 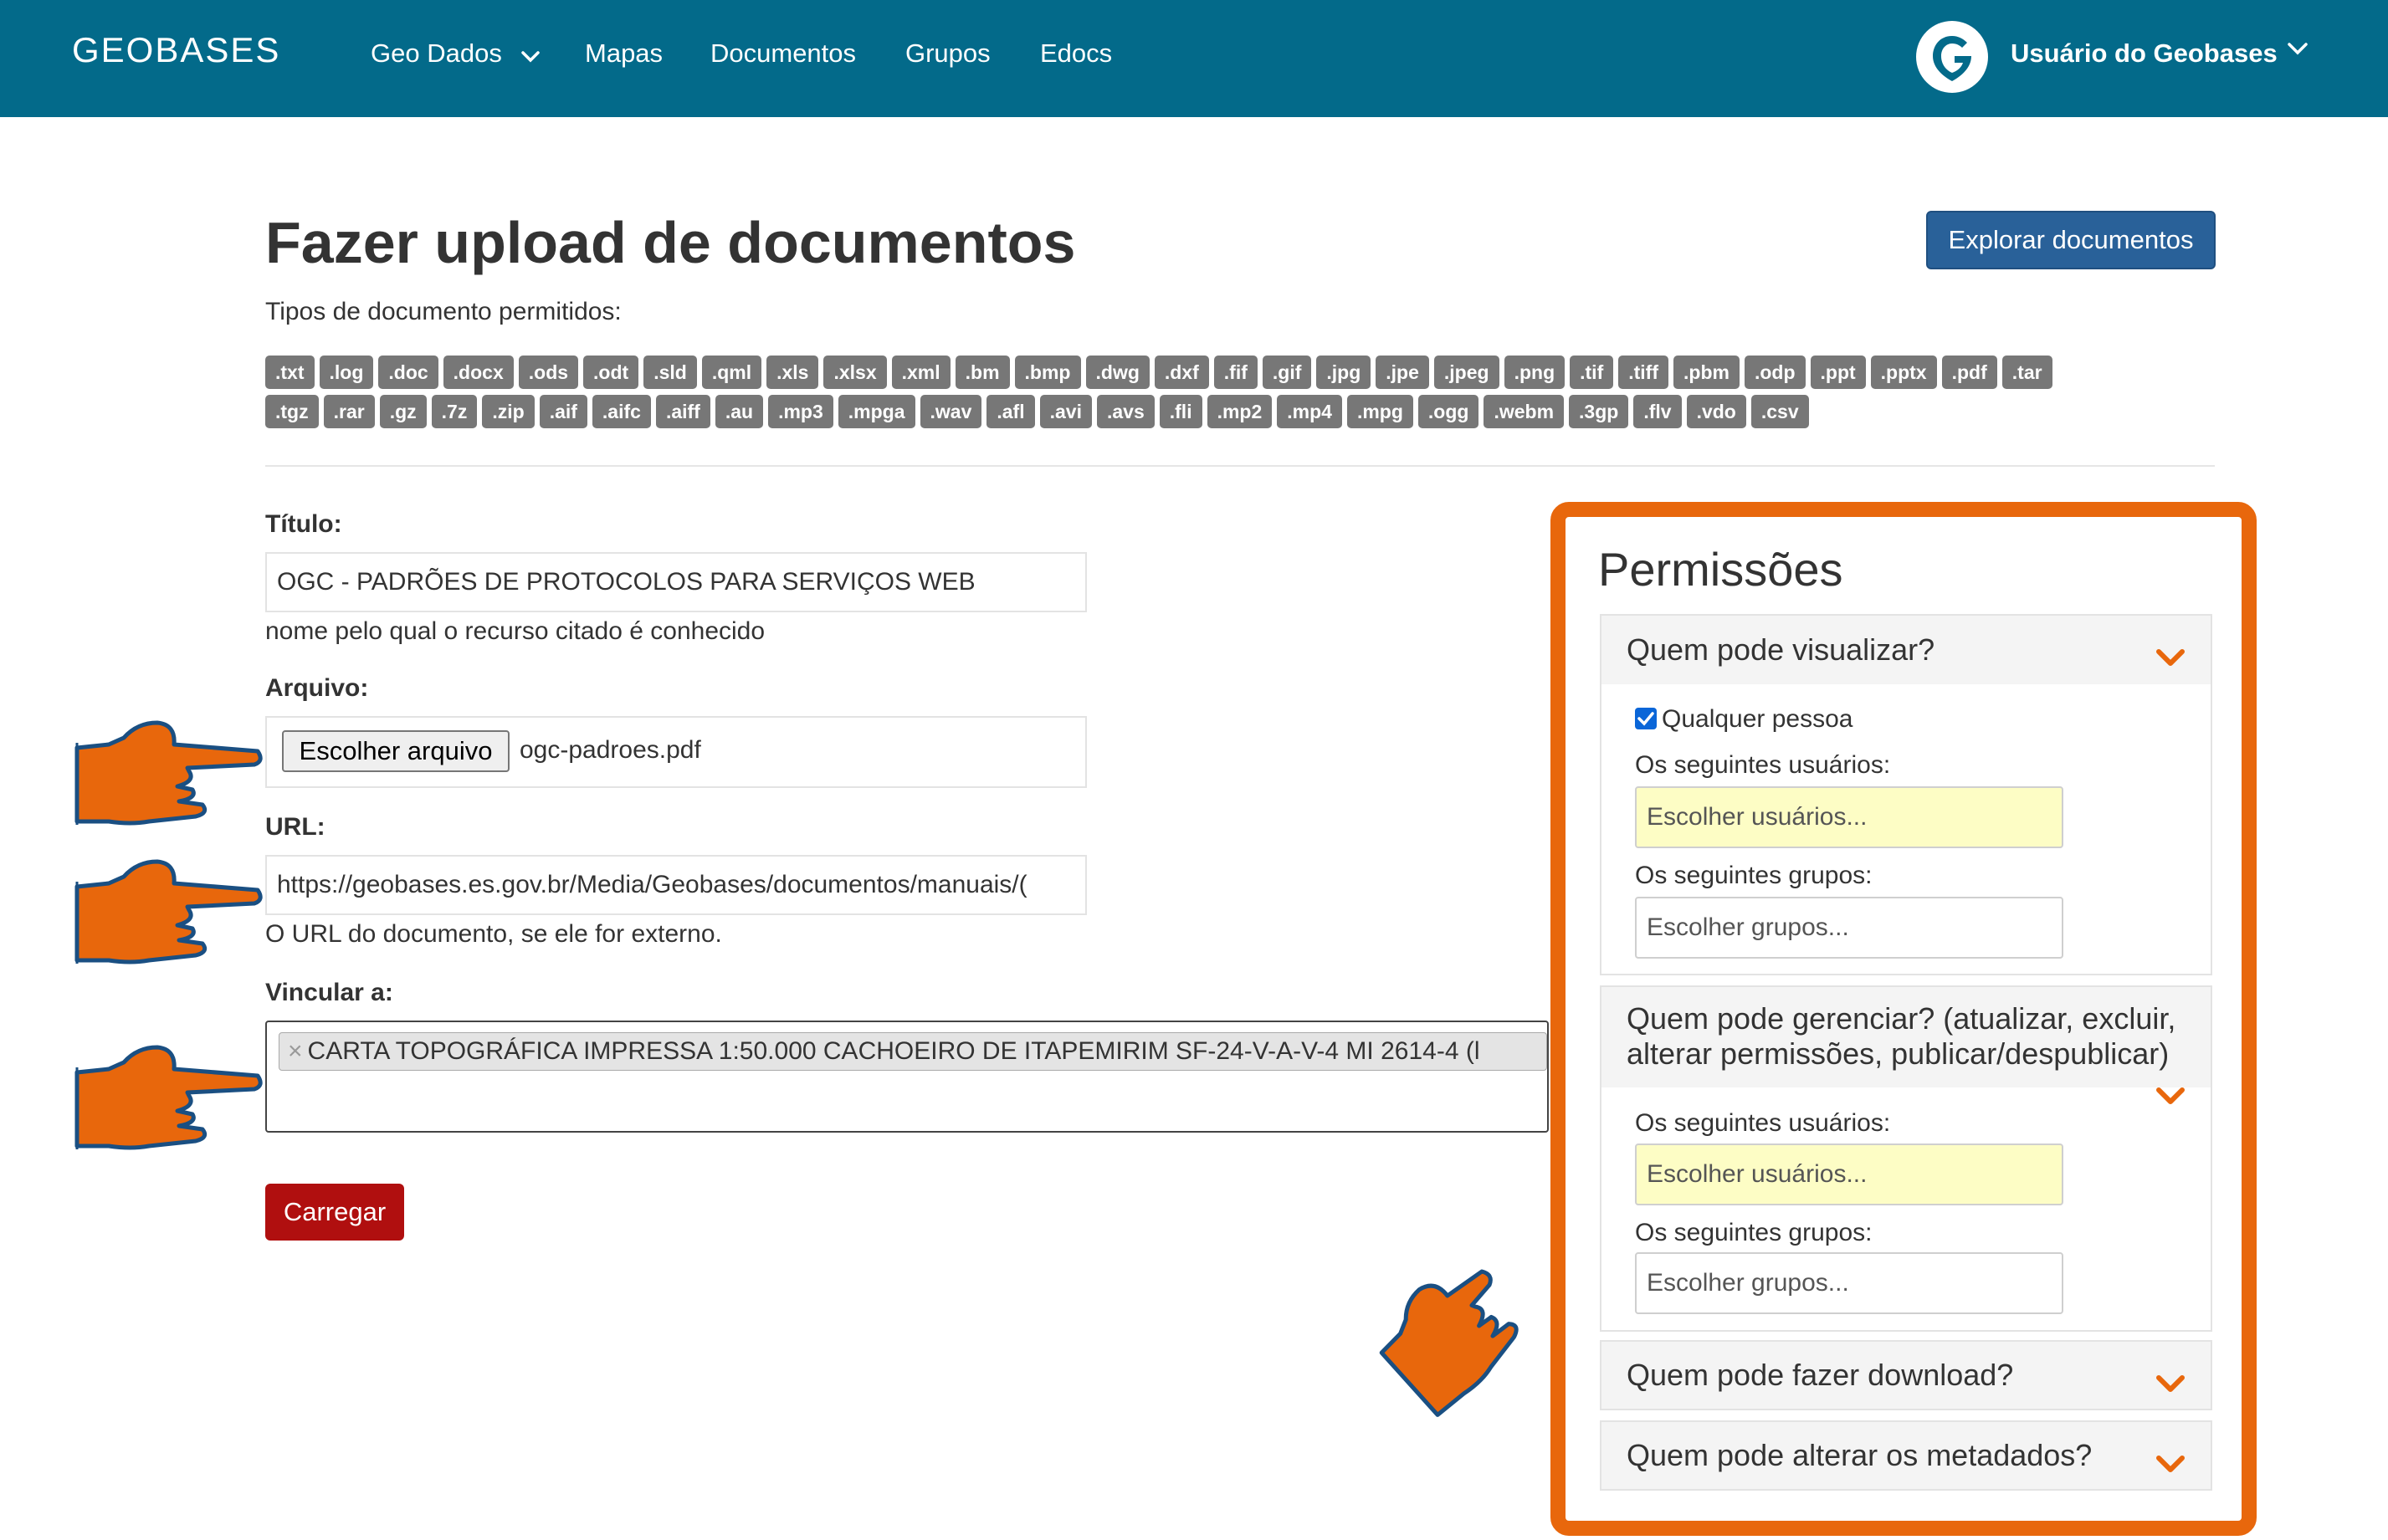 I want to click on file-type-tag: .mpga, so click(x=876, y=412).